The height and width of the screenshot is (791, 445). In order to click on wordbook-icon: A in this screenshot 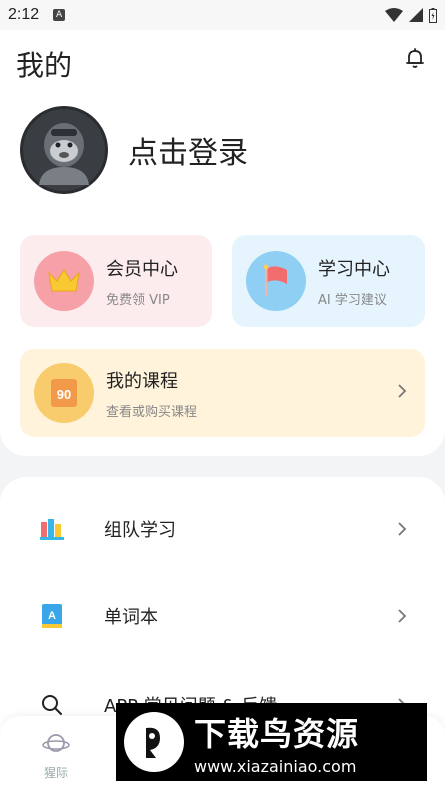, I will do `click(52, 616)`.